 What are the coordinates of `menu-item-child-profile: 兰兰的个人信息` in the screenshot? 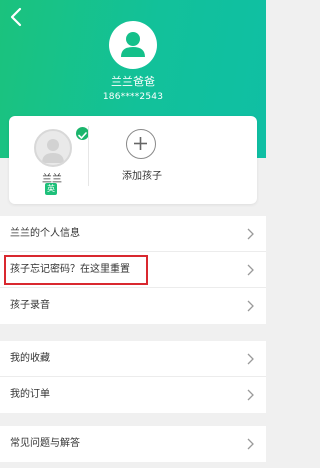 It's located at (133, 234).